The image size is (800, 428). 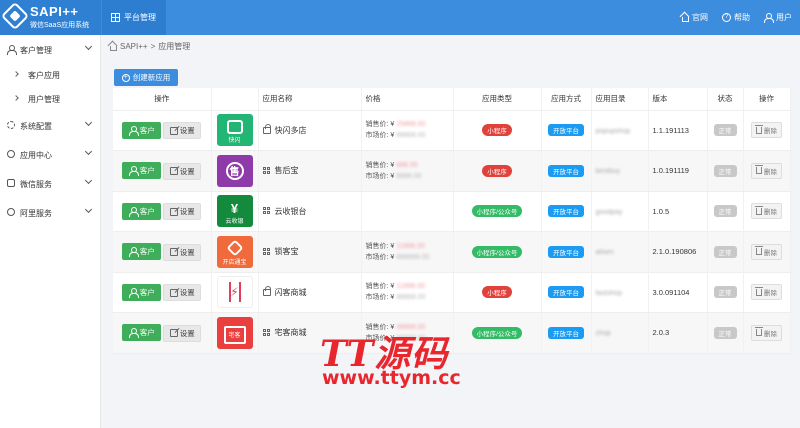 I want to click on market-price-value: 888888.00, so click(x=413, y=257).